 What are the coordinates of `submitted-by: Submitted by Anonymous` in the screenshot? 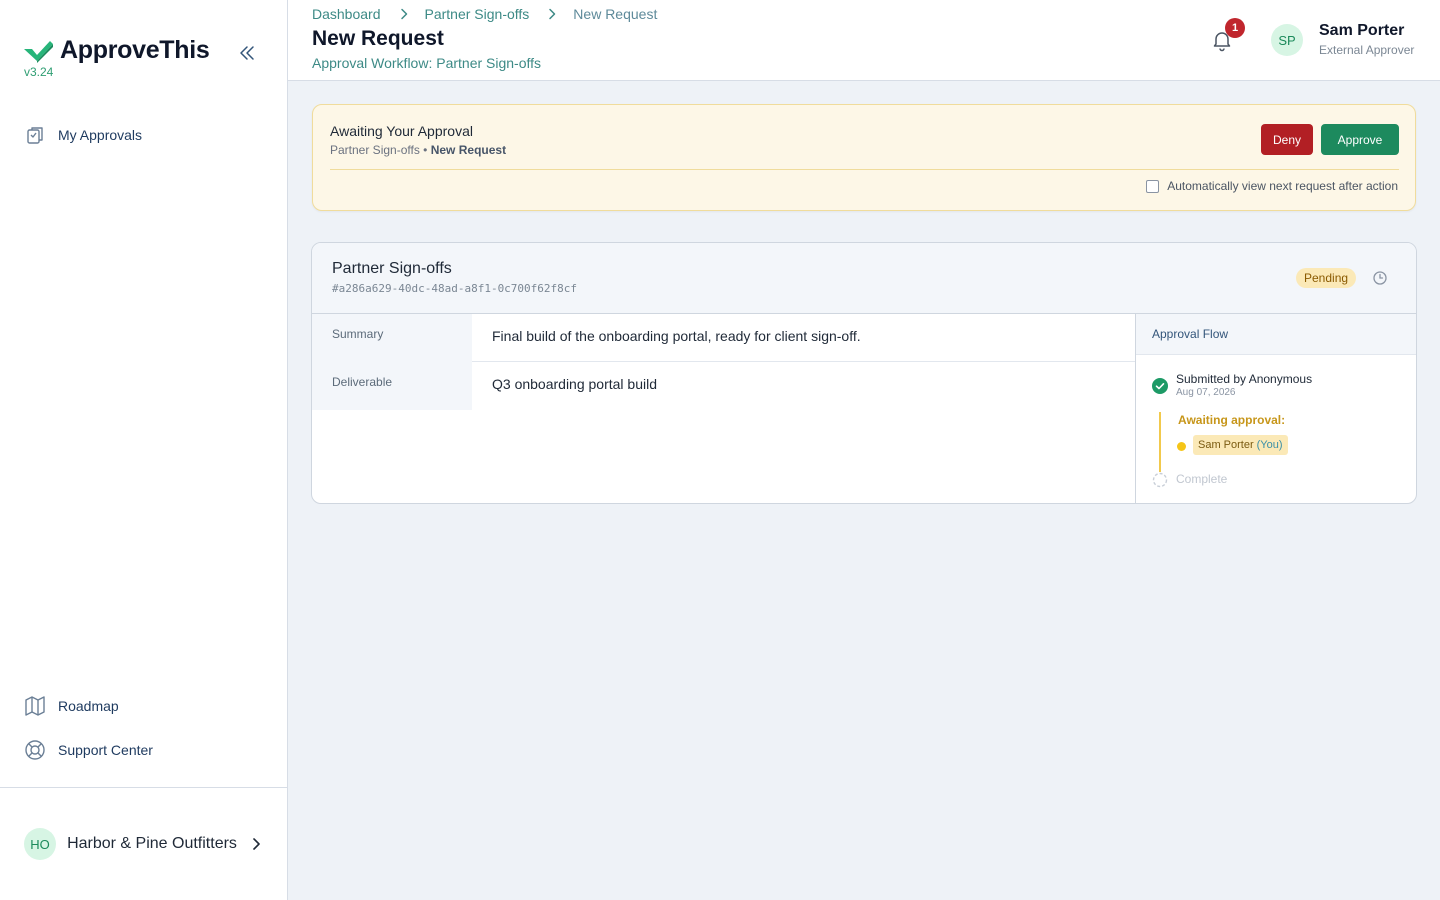 It's located at (1244, 379).